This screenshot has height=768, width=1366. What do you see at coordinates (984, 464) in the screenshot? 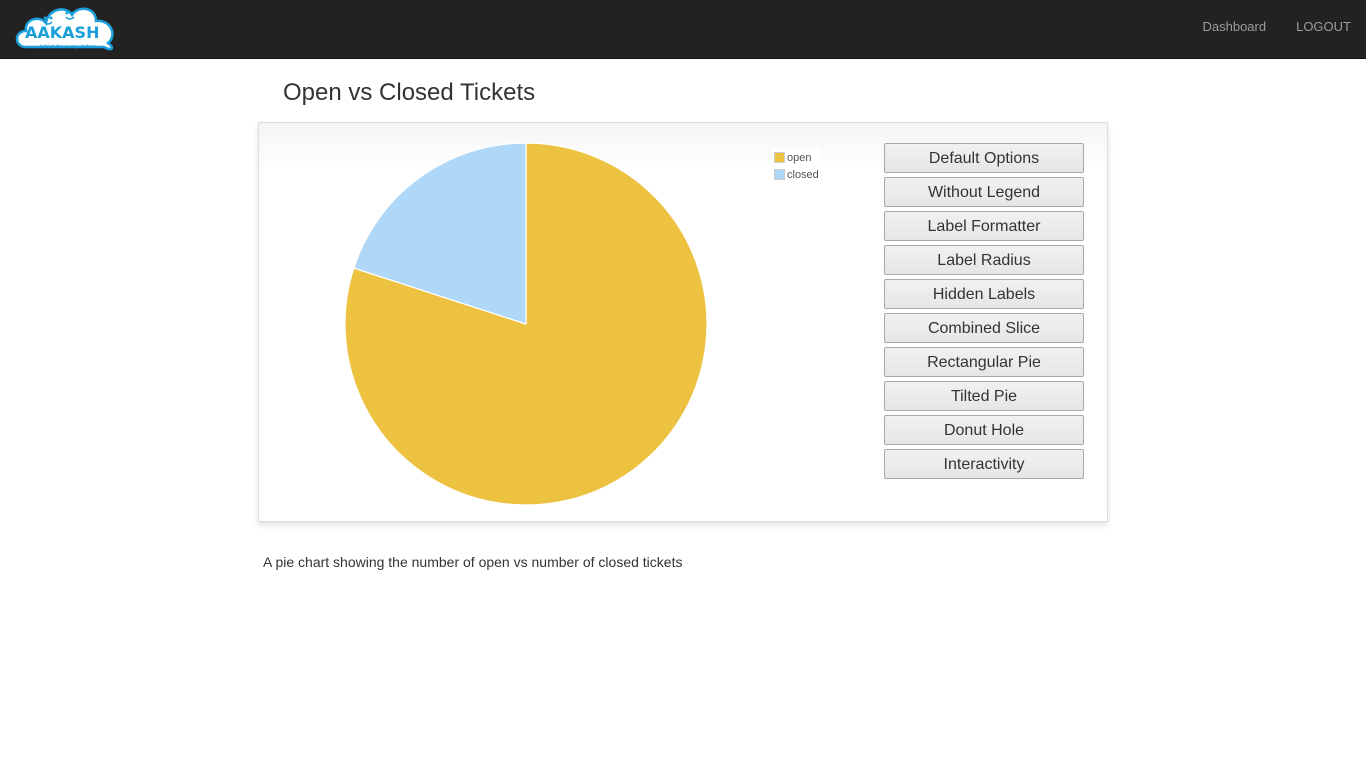
I see `interactivity-button: Interactivity` at bounding box center [984, 464].